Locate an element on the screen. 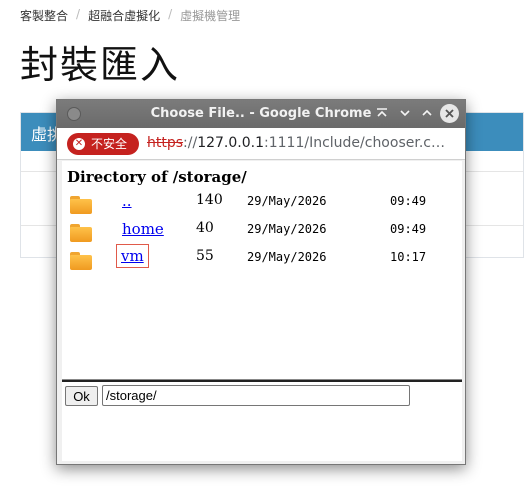  path-input is located at coordinates (256, 395).